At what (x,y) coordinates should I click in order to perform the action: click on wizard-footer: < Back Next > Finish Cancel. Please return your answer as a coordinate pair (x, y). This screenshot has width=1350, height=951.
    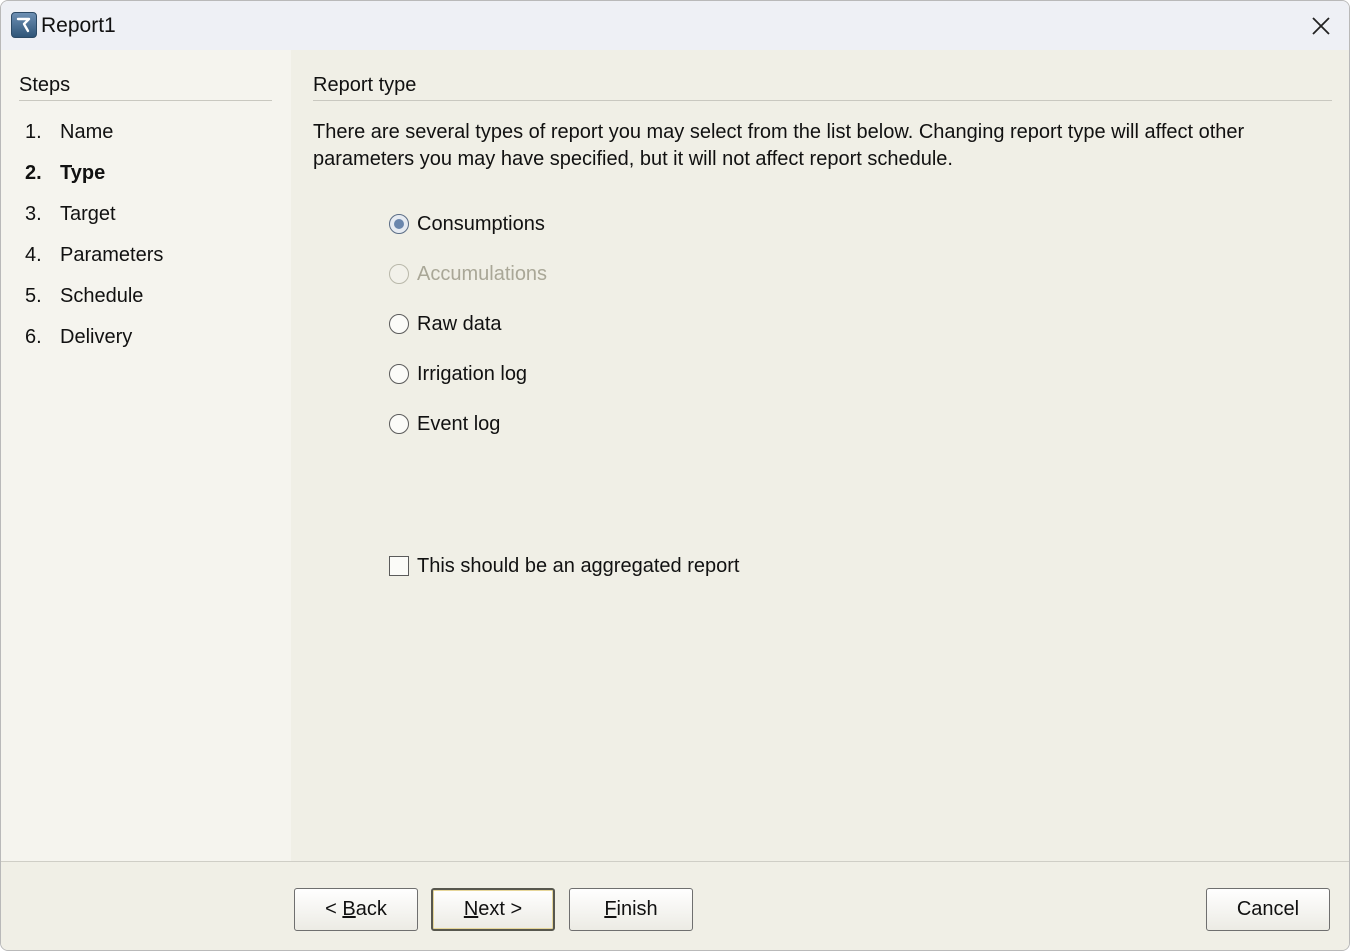
    Looking at the image, I should click on (675, 905).